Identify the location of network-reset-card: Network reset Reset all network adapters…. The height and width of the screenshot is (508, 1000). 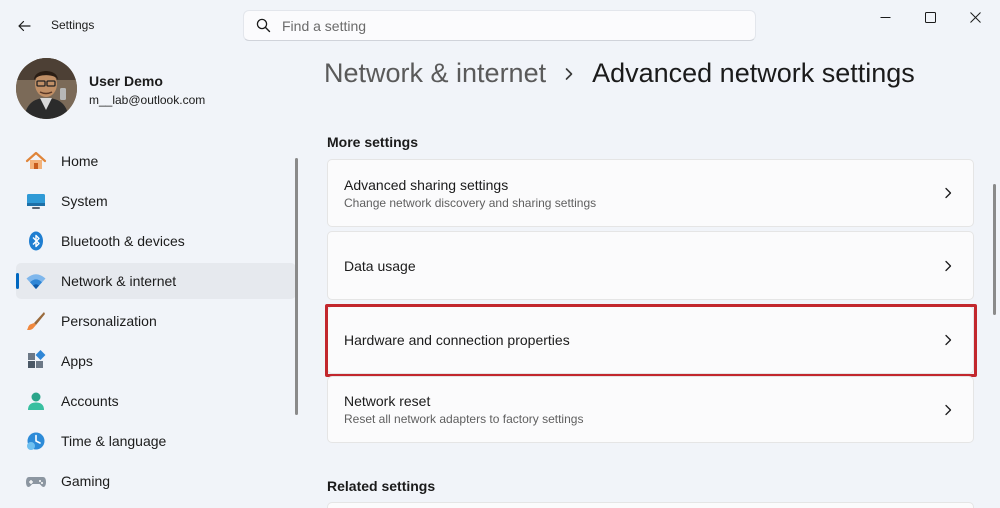
(650, 409).